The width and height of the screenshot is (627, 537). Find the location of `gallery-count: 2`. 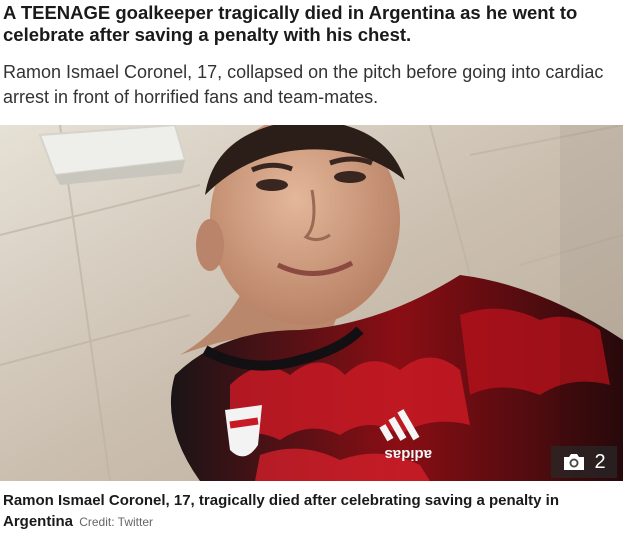

gallery-count: 2 is located at coordinates (600, 461).